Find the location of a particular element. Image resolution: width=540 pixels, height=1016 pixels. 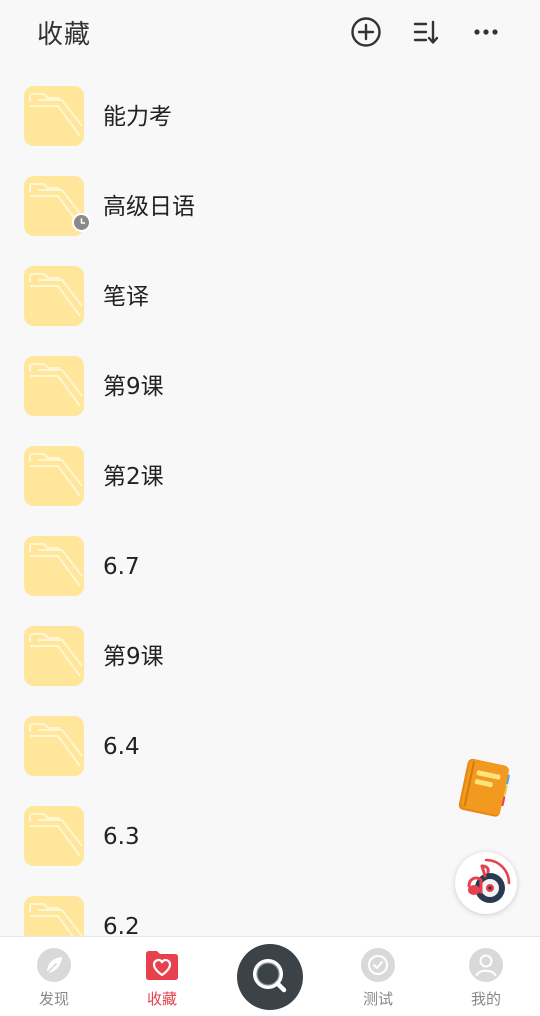

folder-row: 6.7 is located at coordinates (270, 561).